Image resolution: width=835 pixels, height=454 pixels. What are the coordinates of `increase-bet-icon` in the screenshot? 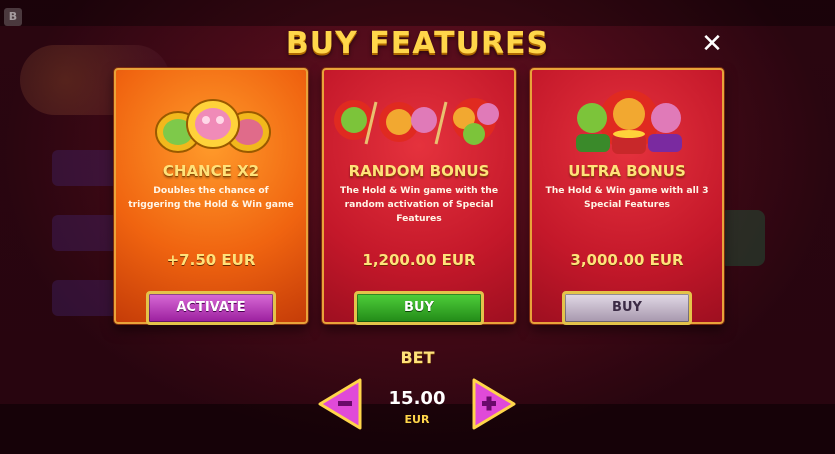 It's located at (494, 404).